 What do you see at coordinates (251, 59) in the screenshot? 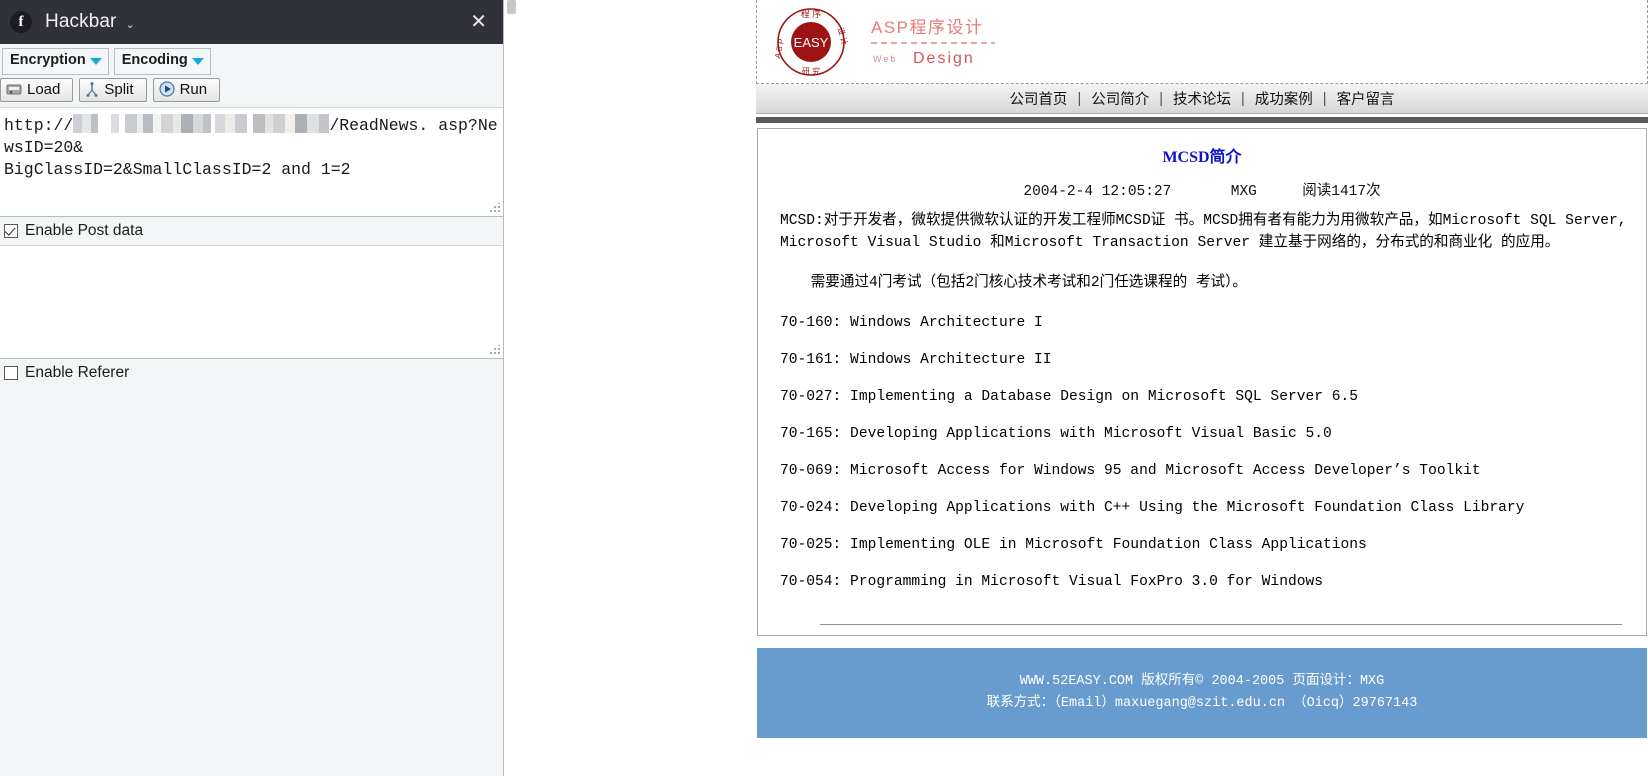
I see `hackbar-toolbar: Encryption Encoding` at bounding box center [251, 59].